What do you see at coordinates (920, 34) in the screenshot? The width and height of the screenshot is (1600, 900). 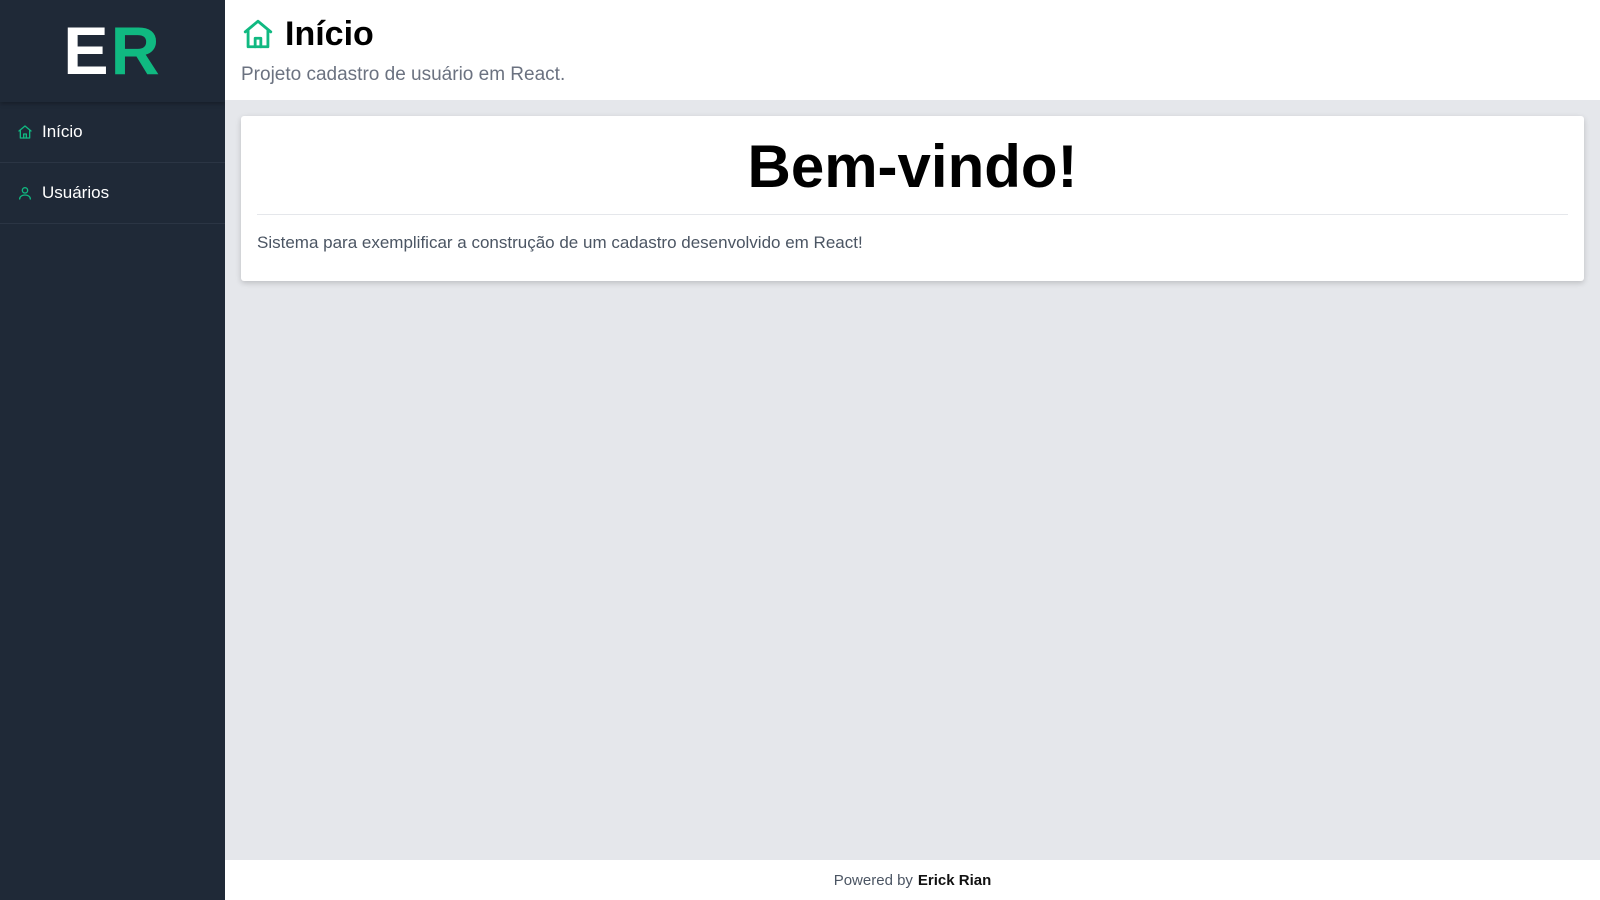 I see `header-title-row: Início` at bounding box center [920, 34].